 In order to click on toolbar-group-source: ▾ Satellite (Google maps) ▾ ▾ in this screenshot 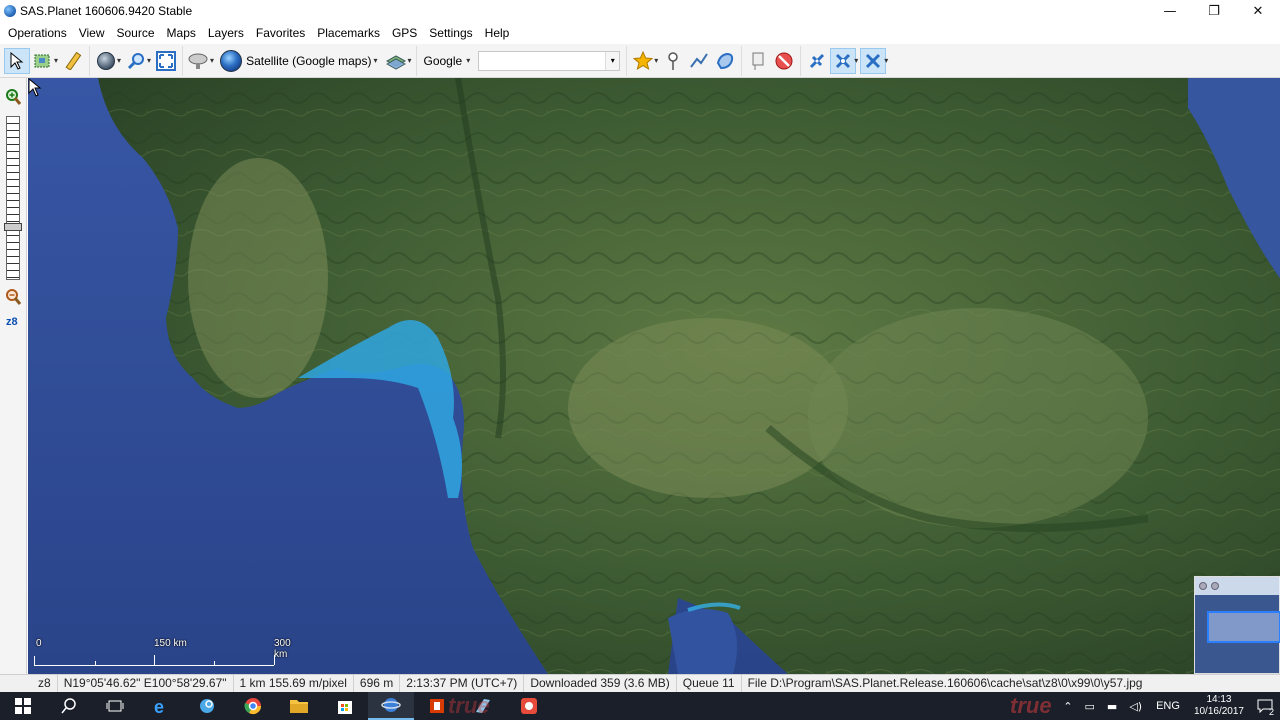, I will do `click(299, 60)`.